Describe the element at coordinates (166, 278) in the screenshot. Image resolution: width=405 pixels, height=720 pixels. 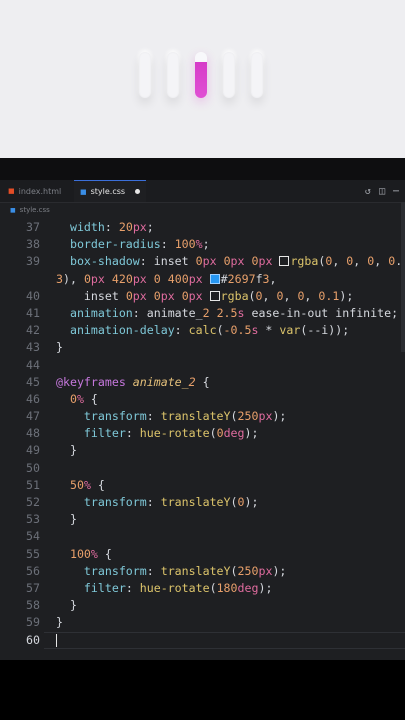
I see `line-text: 3), 0px 420px 0 400px #2697f3,` at that location.